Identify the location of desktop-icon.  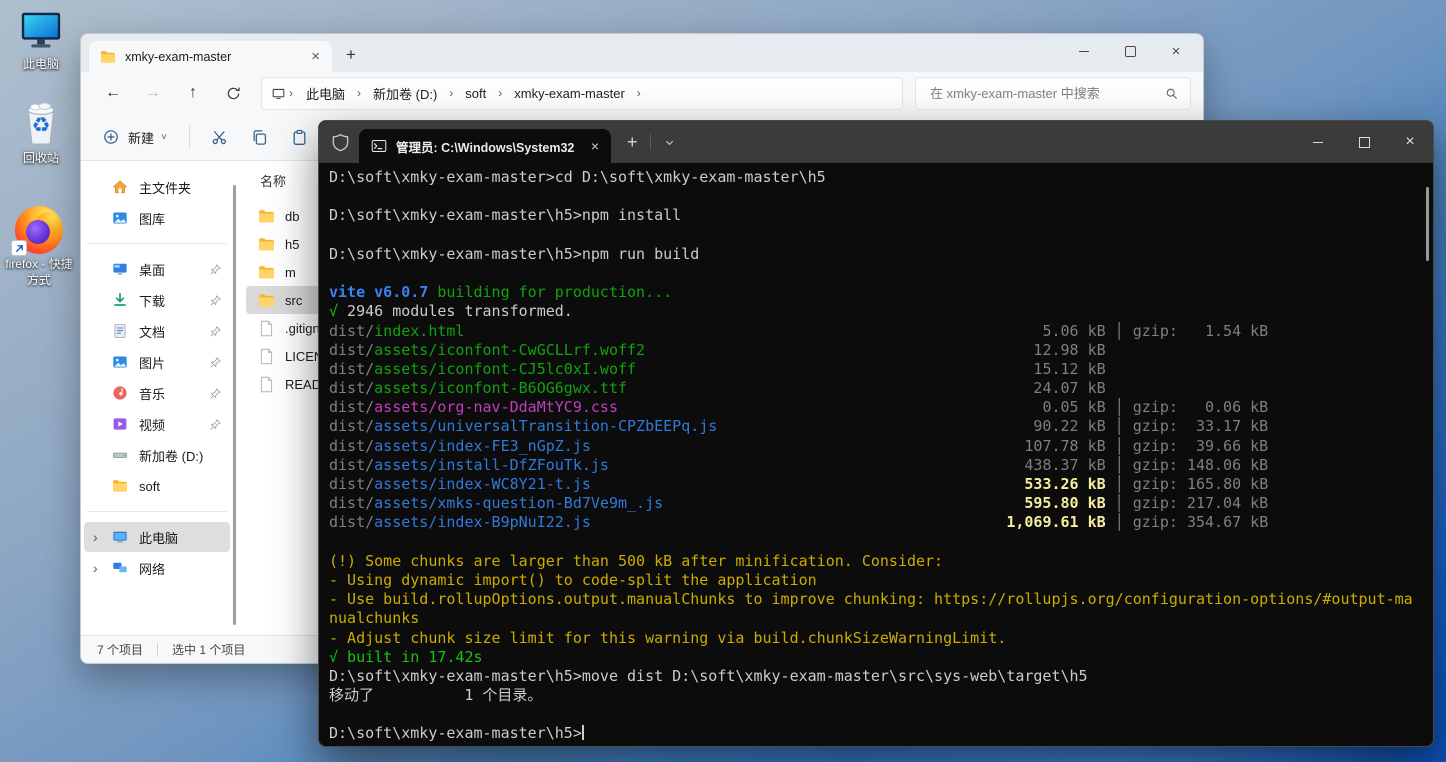
(120, 269).